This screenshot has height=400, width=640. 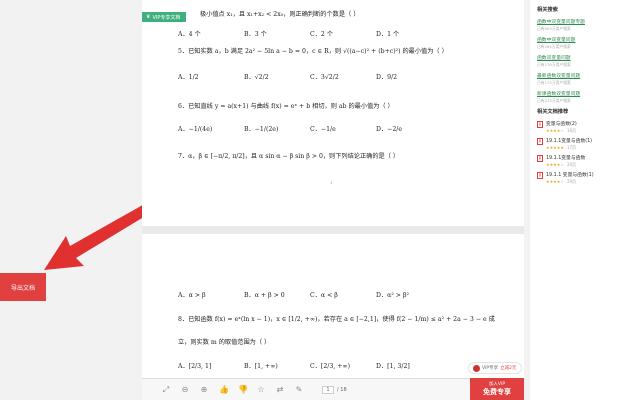 What do you see at coordinates (280, 389) in the screenshot?
I see `share-icon: ⇄` at bounding box center [280, 389].